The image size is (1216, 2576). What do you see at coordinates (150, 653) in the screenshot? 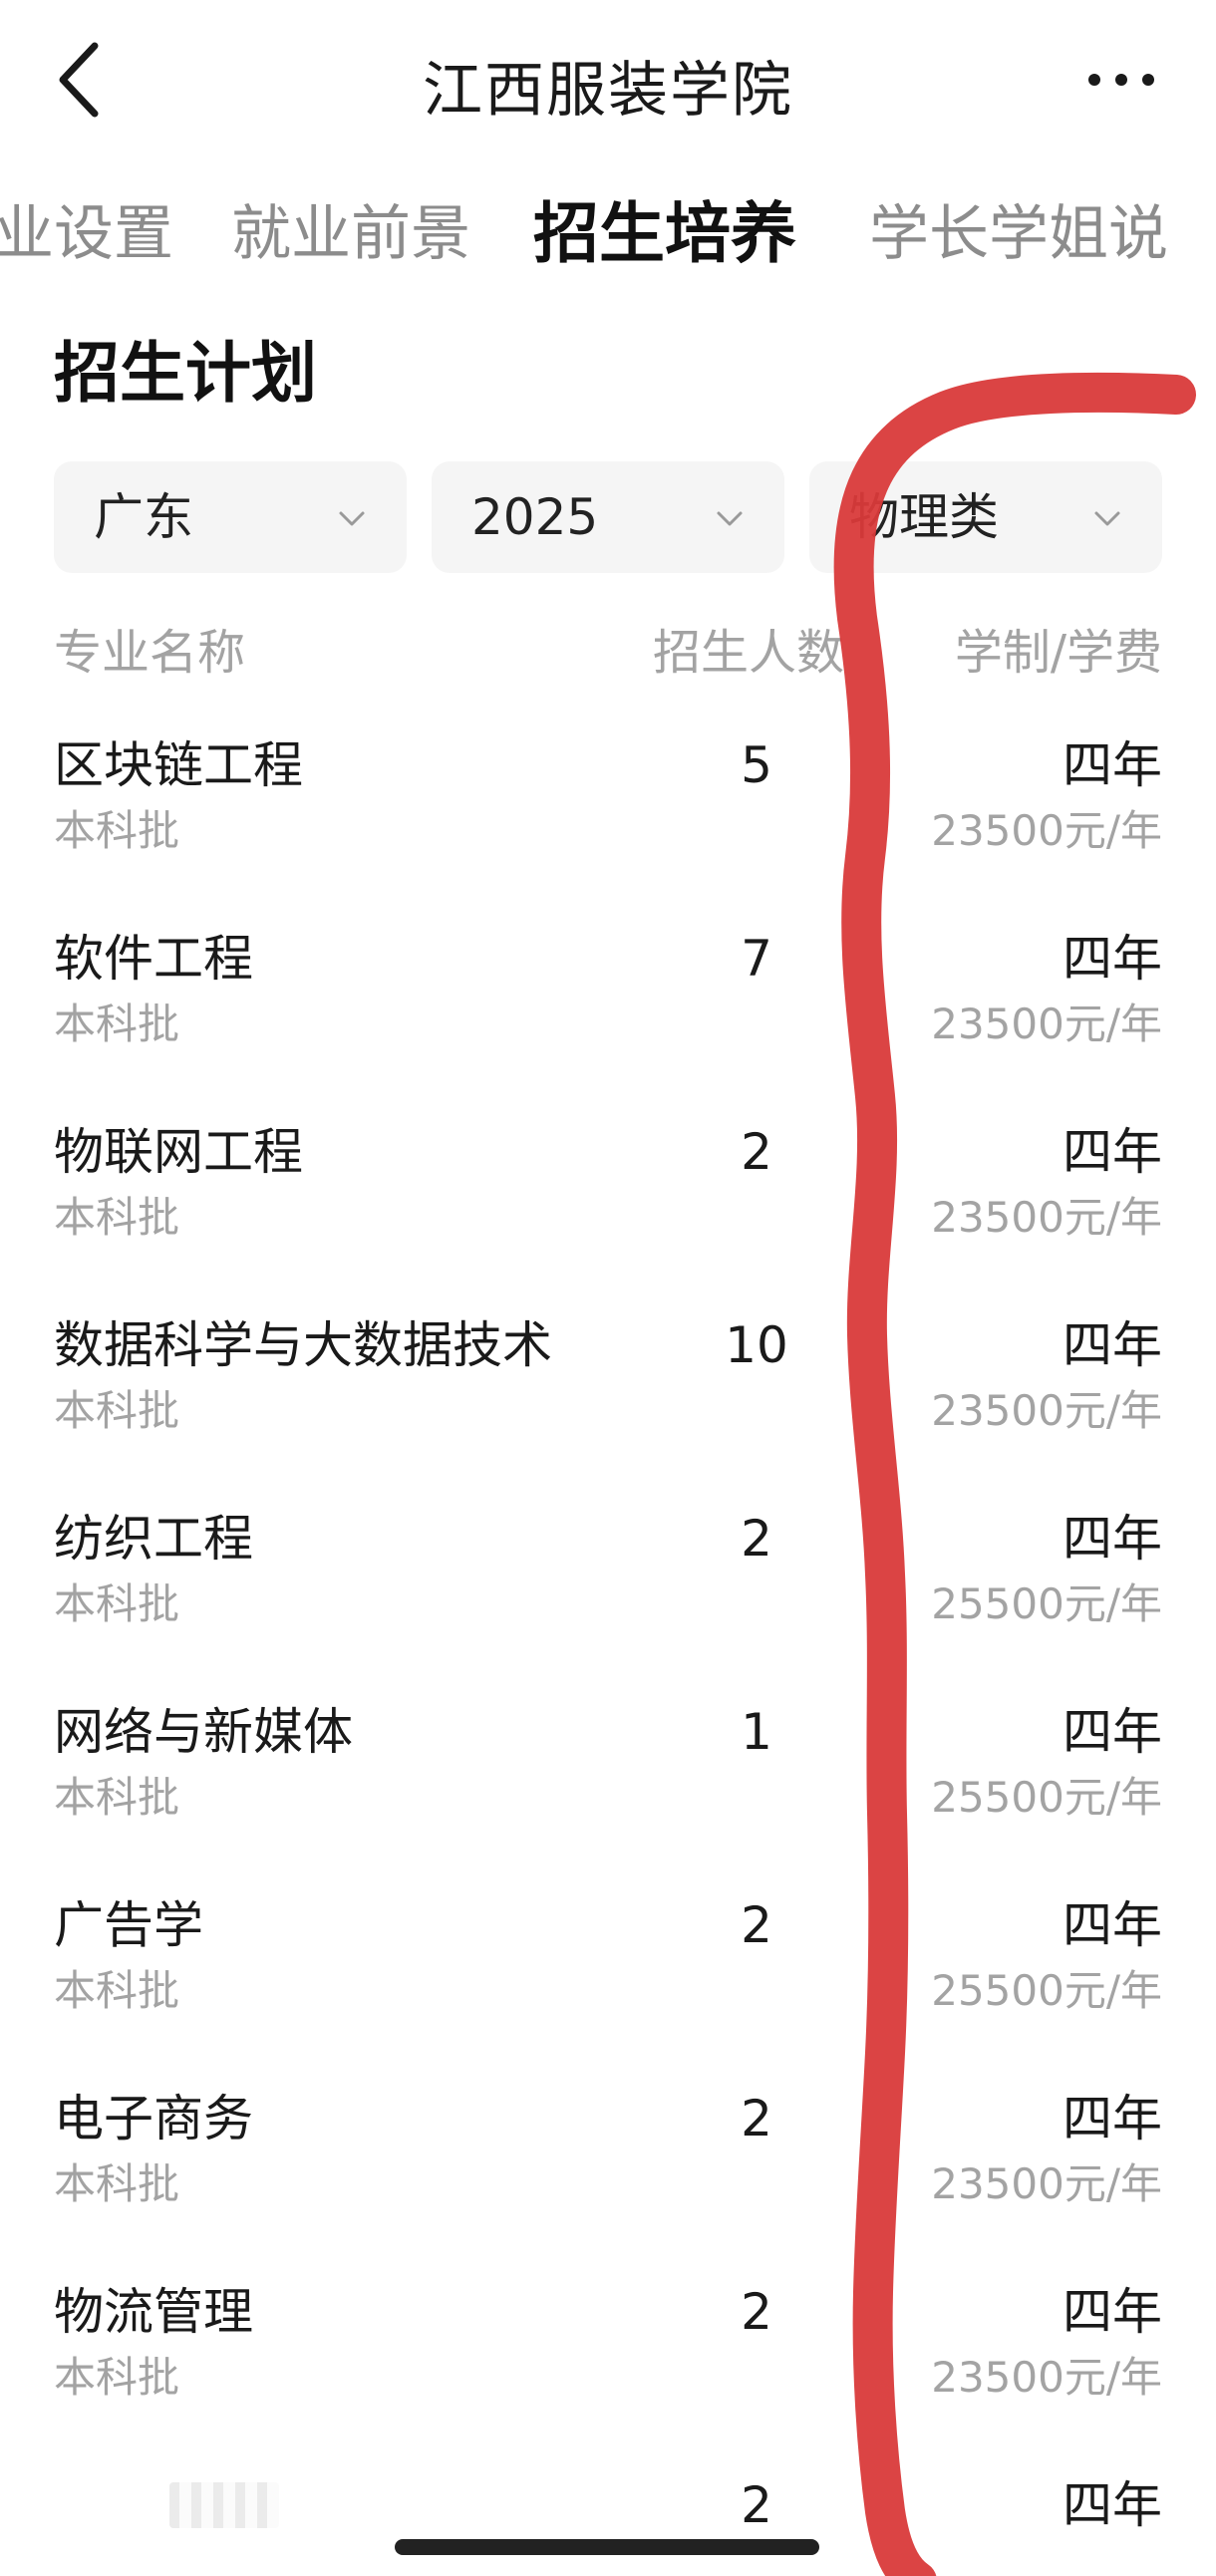
I see `column-header-major: 专业名称` at bounding box center [150, 653].